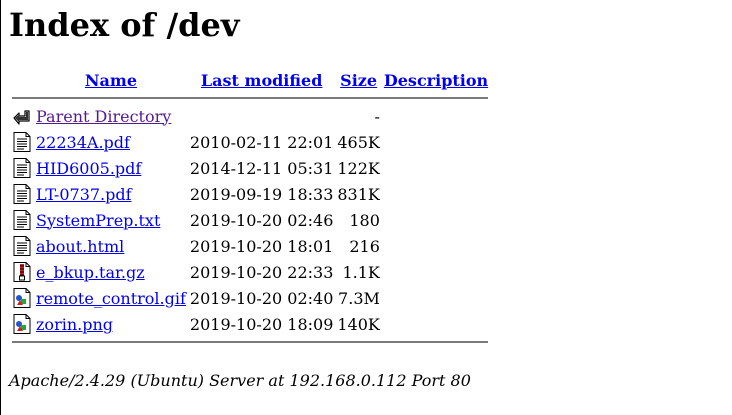  What do you see at coordinates (358, 142) in the screenshot?
I see `size-cell: 465K` at bounding box center [358, 142].